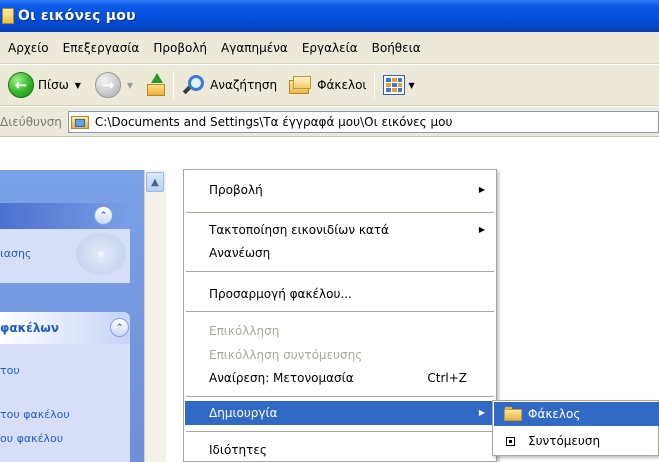  What do you see at coordinates (340, 253) in the screenshot?
I see `ctx-refresh: Ανανέωση` at bounding box center [340, 253].